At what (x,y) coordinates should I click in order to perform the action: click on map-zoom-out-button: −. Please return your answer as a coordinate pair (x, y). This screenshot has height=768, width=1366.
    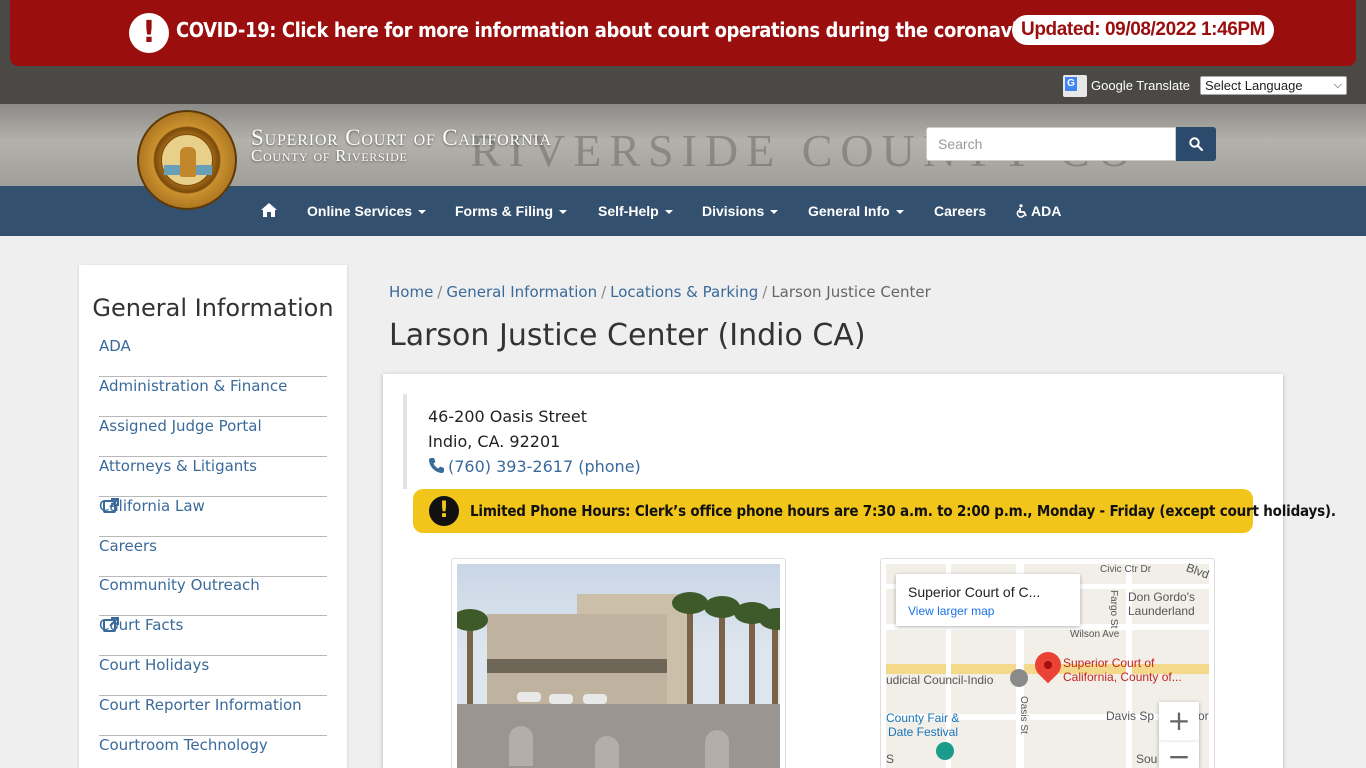
    Looking at the image, I should click on (1179, 755).